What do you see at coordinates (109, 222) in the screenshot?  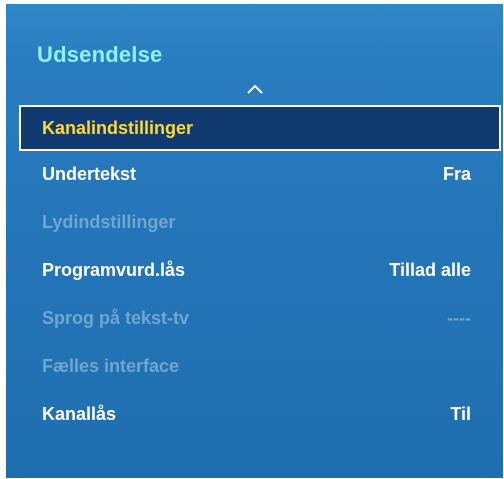 I see `menu-item-label: Lydindstillinger` at bounding box center [109, 222].